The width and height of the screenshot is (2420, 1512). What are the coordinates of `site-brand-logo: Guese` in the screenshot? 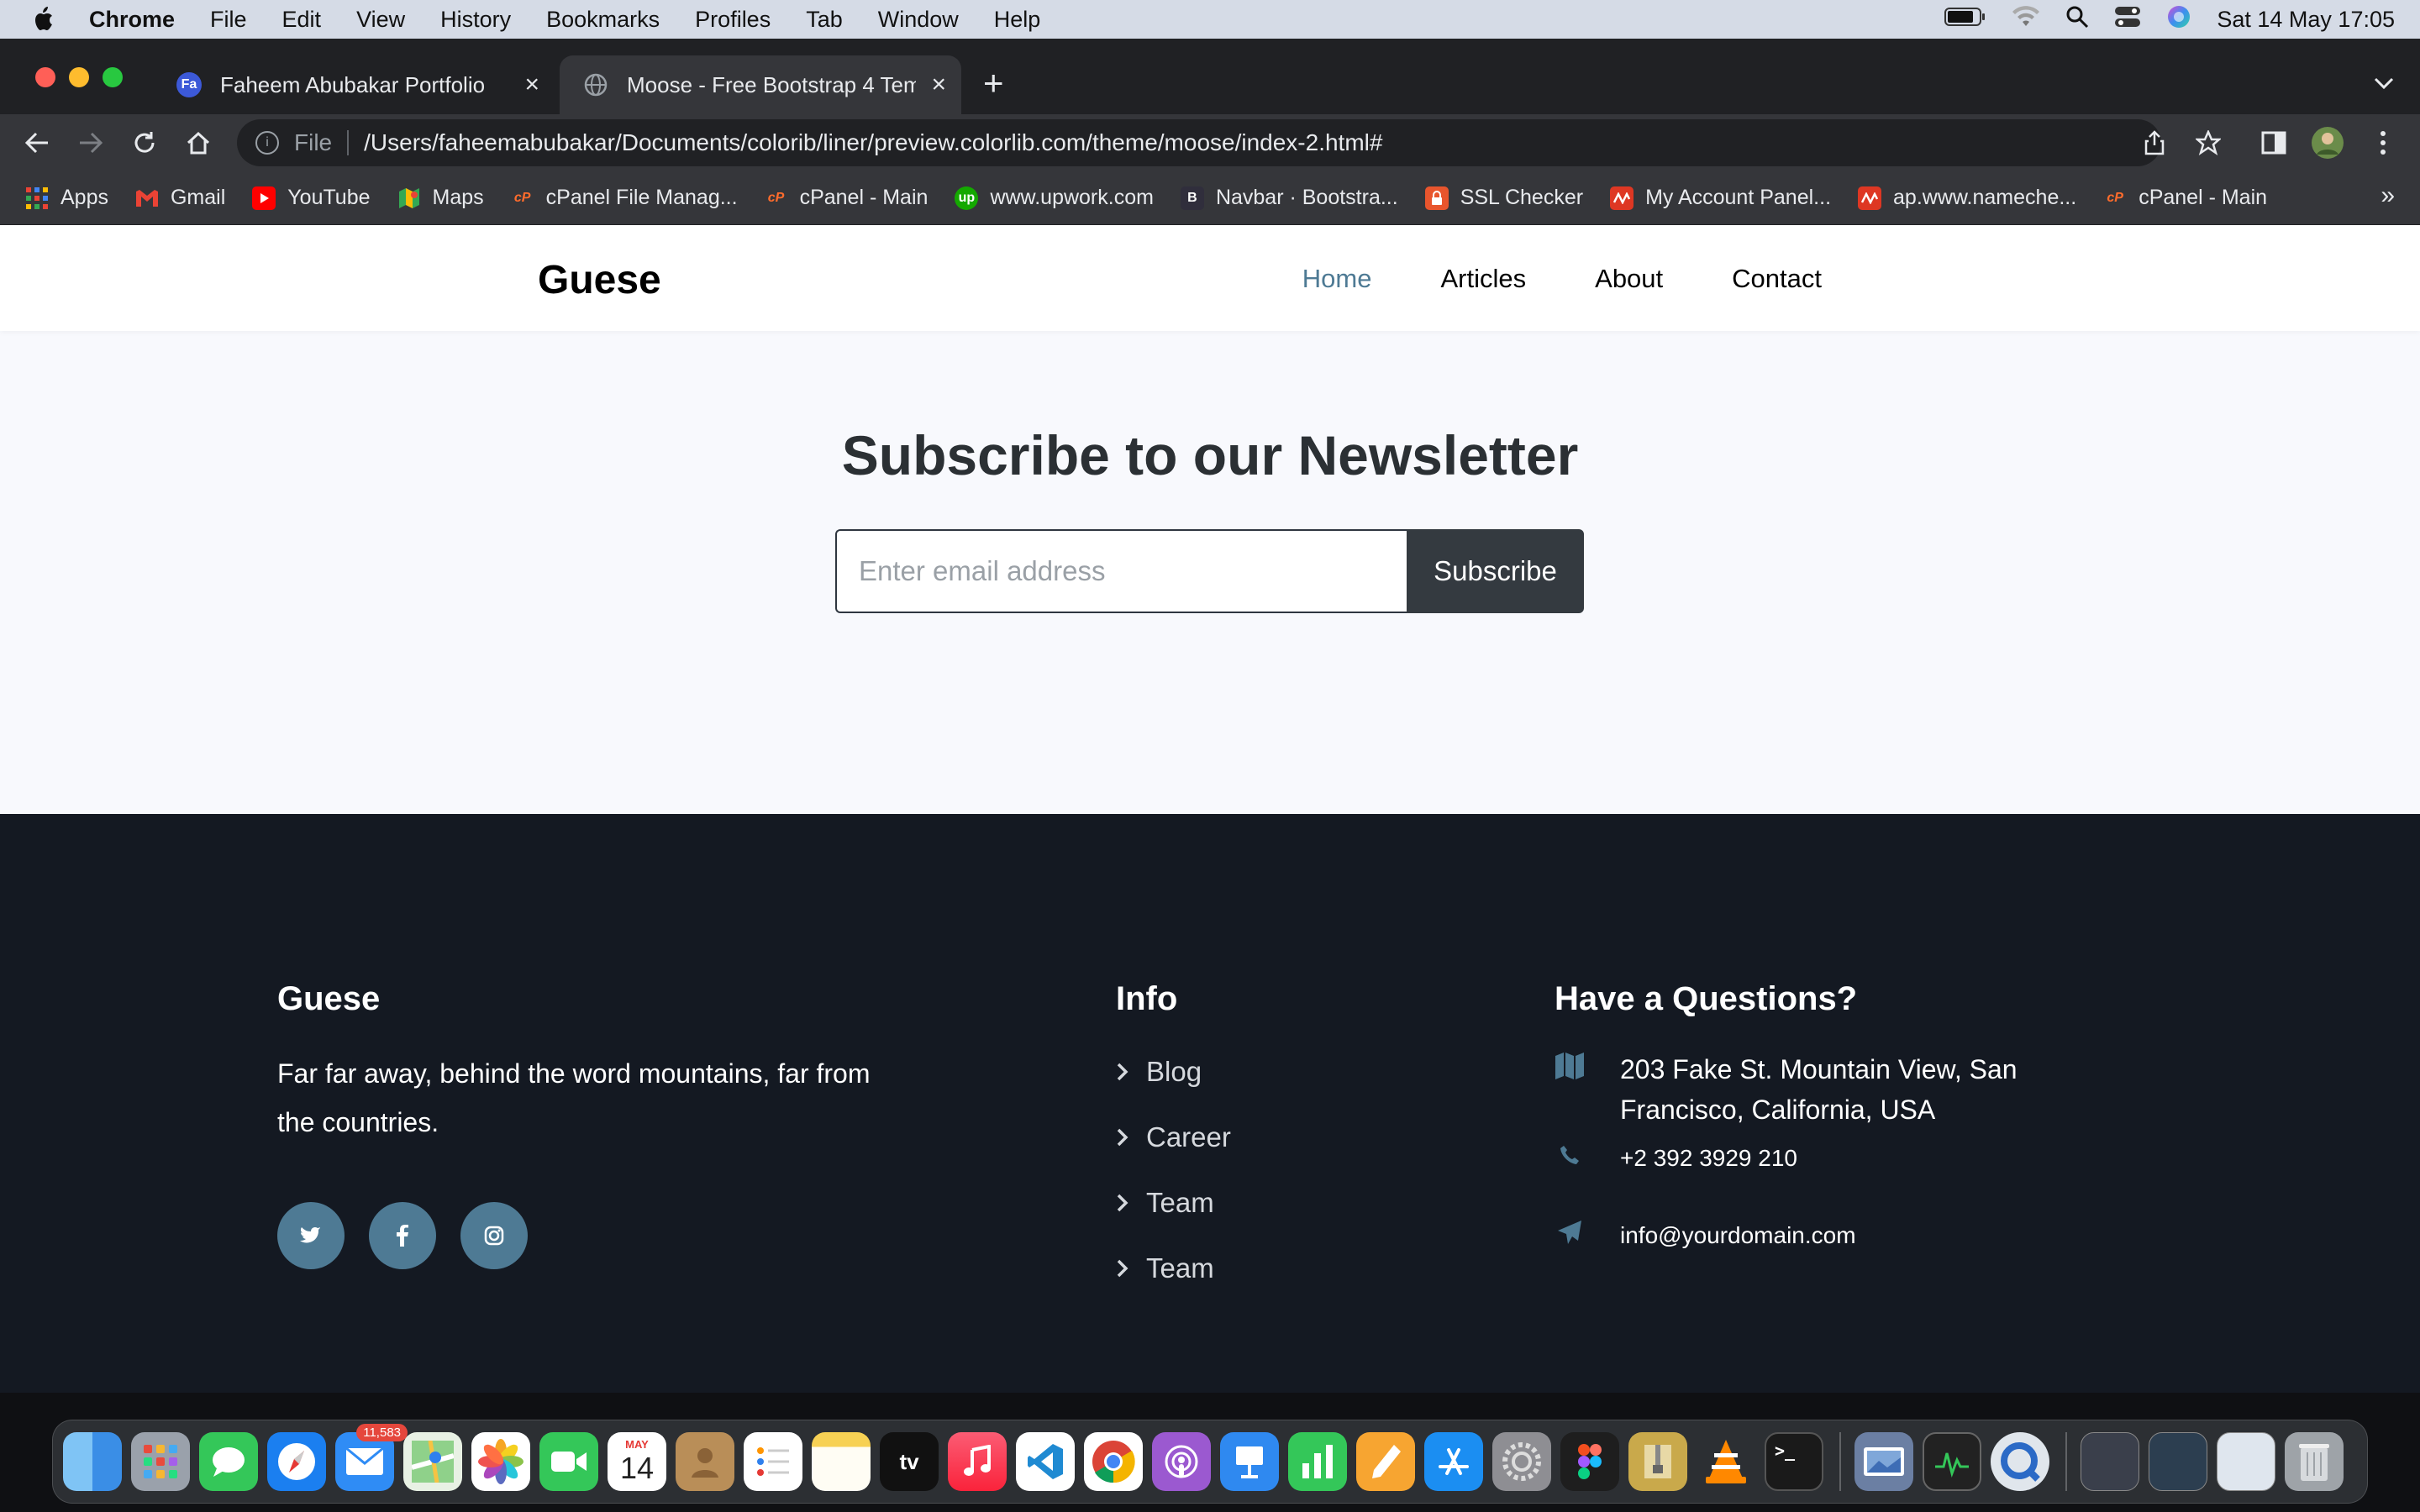 It's located at (599, 280).